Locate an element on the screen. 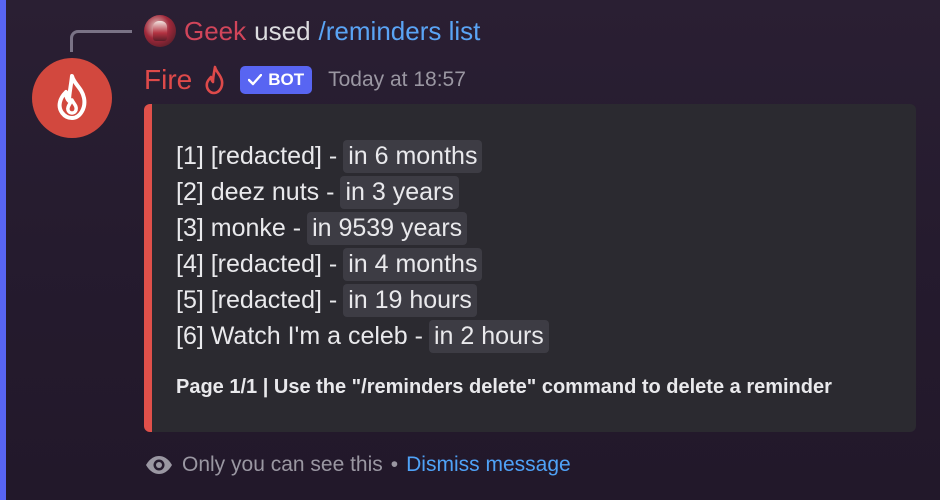 This screenshot has height=500, width=940. list-item: [3] monke - in 9539 years is located at coordinates (504, 228).